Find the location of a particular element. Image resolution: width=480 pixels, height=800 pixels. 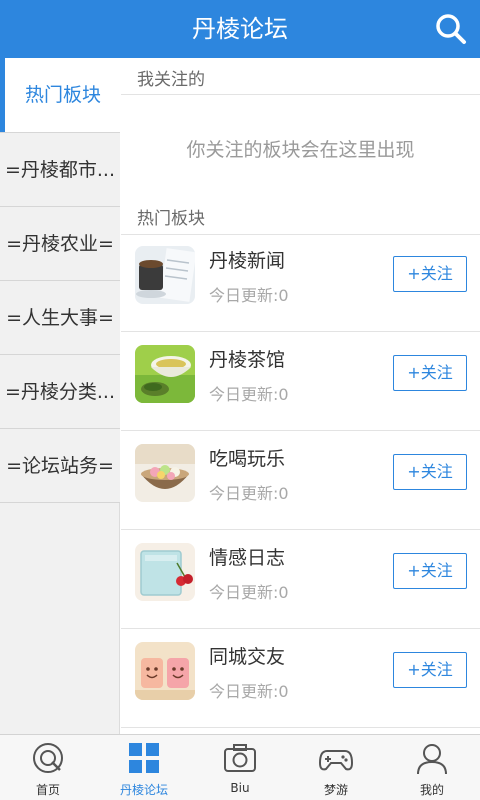

top-app-bar: 丹棱论坛 is located at coordinates (240, 29).